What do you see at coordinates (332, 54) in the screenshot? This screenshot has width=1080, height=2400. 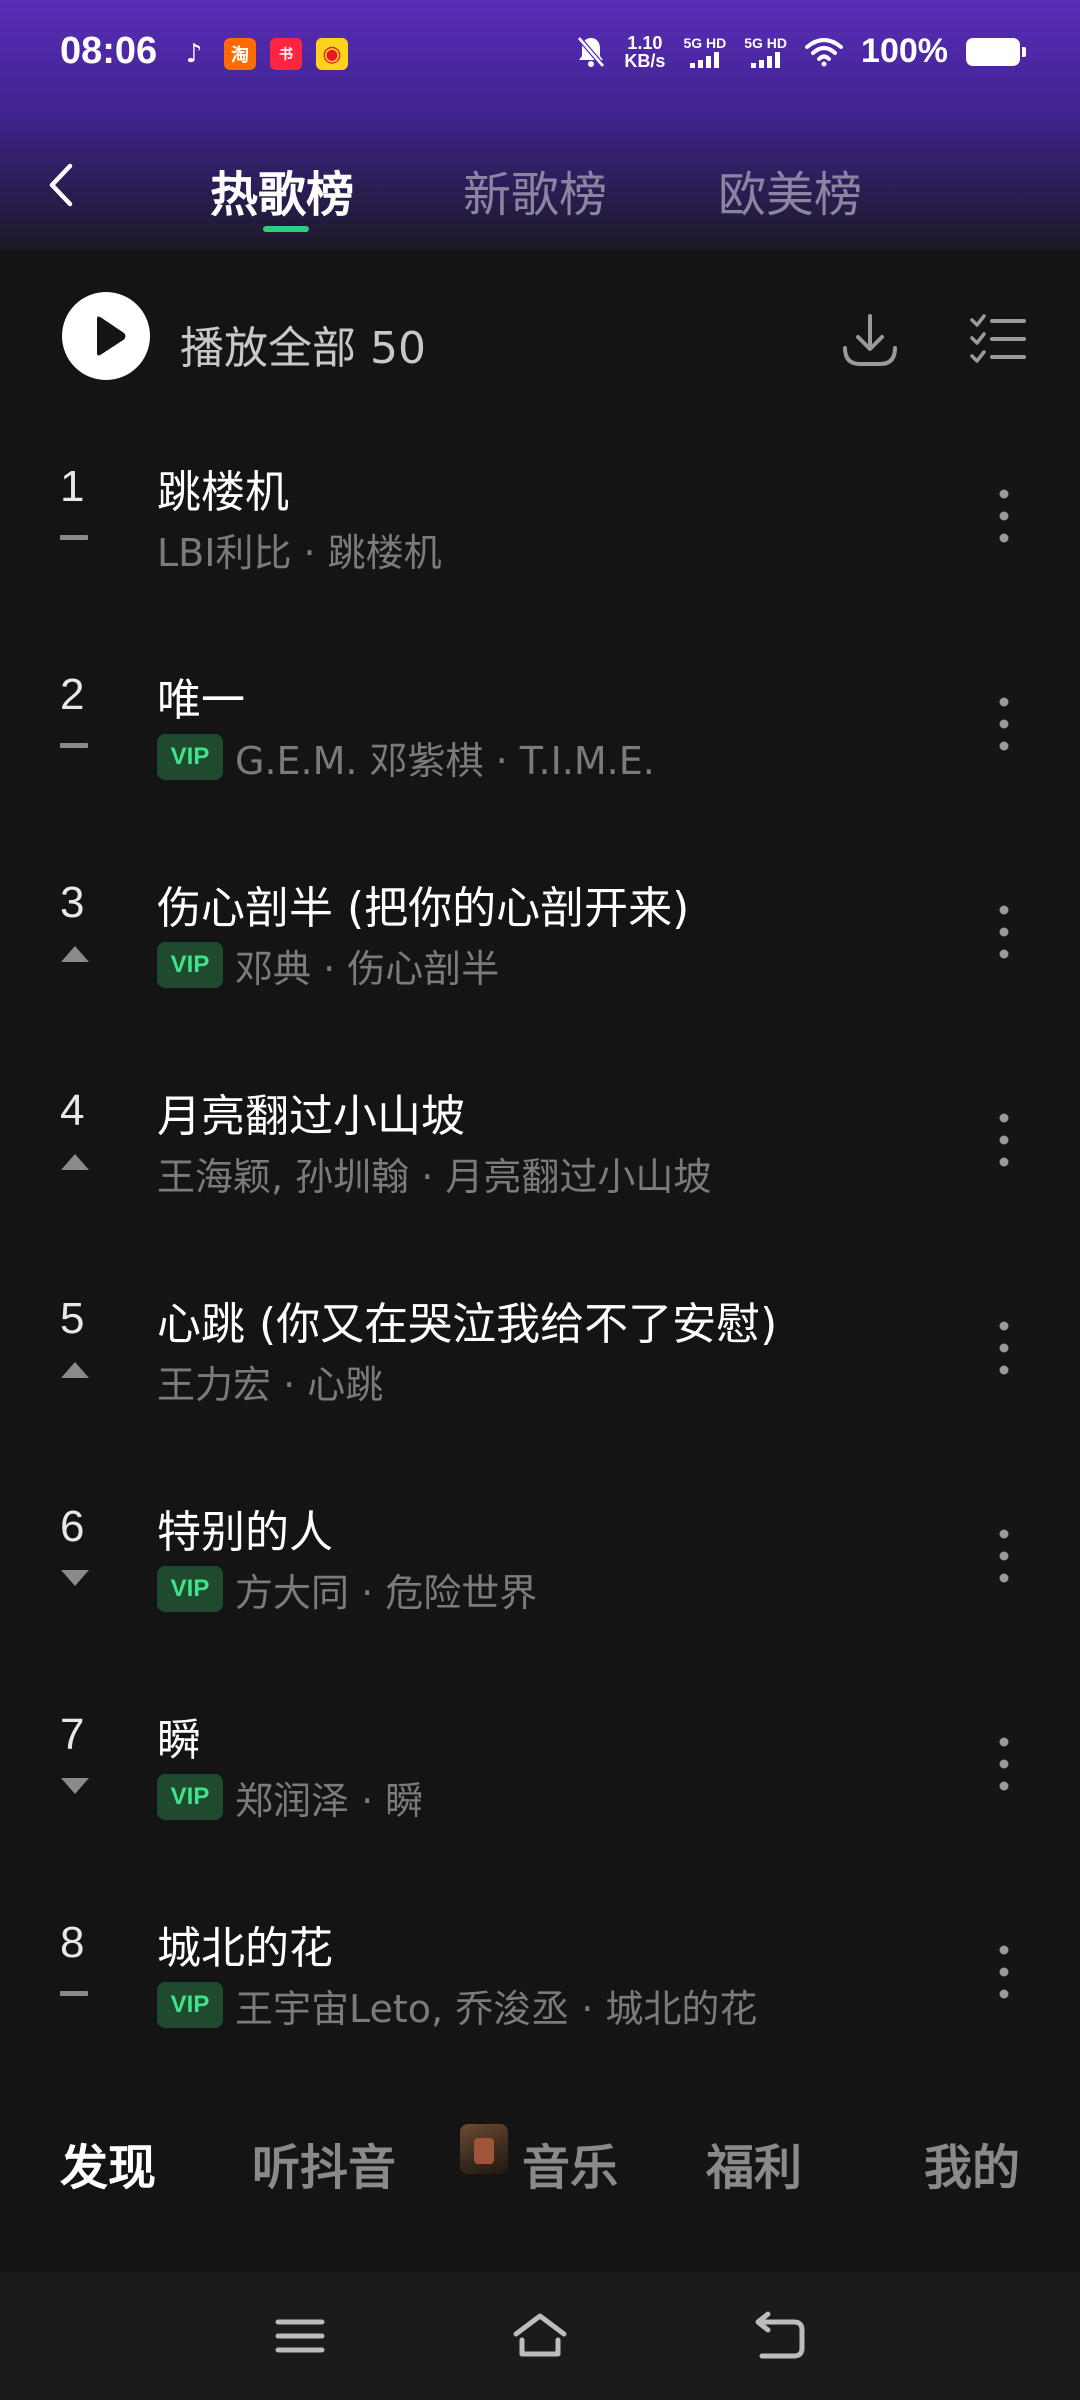 I see `weibo-icon: ◉` at bounding box center [332, 54].